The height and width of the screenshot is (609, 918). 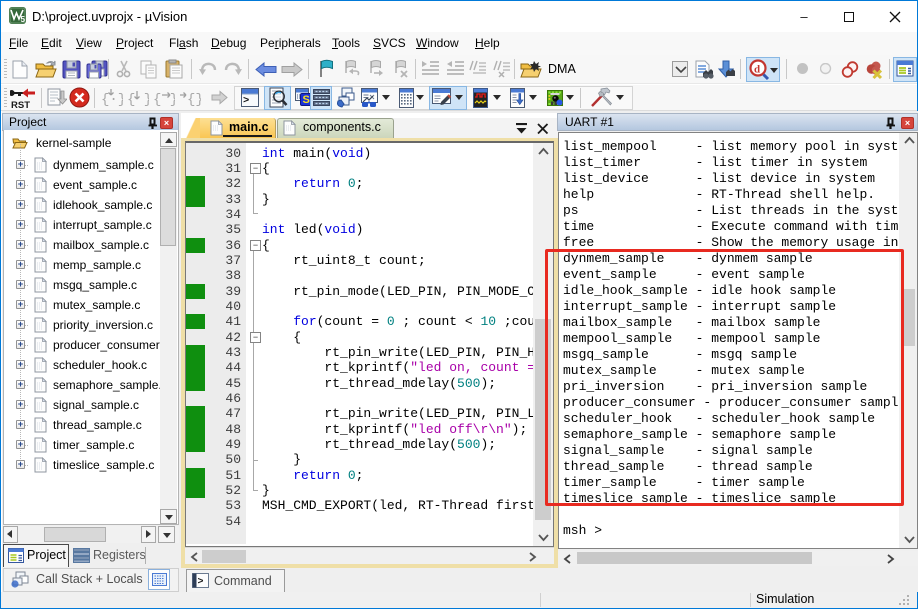 What do you see at coordinates (306, 100) in the screenshot?
I see `svg-text: S` at bounding box center [306, 100].